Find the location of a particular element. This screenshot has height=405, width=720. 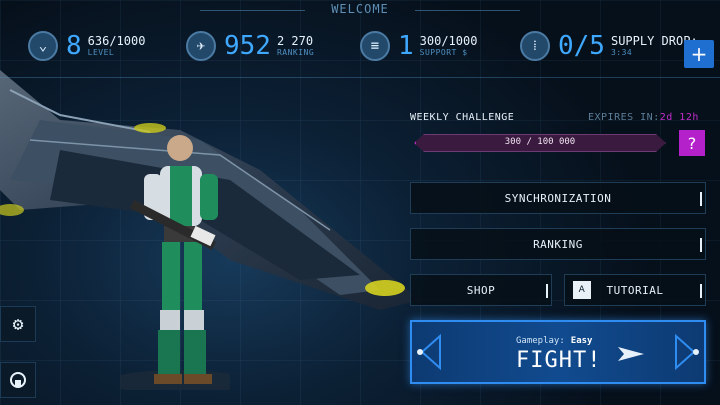

challenge-help-button: ? is located at coordinates (692, 143).